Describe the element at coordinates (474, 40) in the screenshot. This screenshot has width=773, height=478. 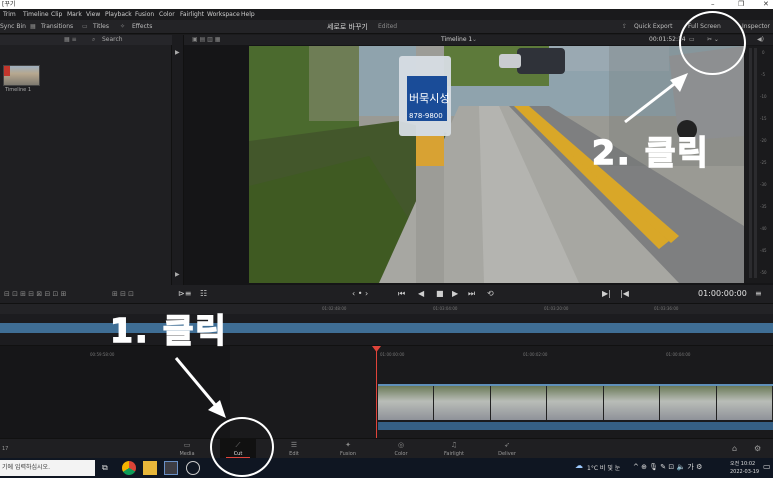
I see `chevron-down-icon: ⌄` at that location.